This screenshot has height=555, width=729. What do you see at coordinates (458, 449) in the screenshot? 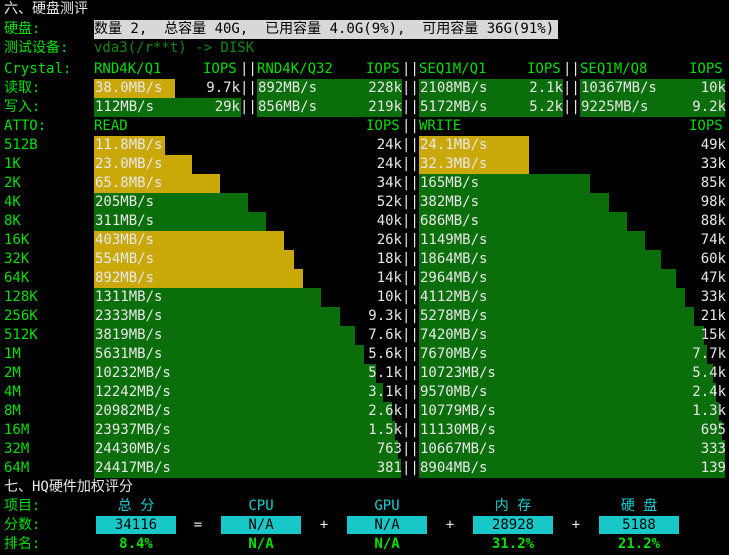
I see `atto-write-speed: 10667MB/s` at bounding box center [458, 449].